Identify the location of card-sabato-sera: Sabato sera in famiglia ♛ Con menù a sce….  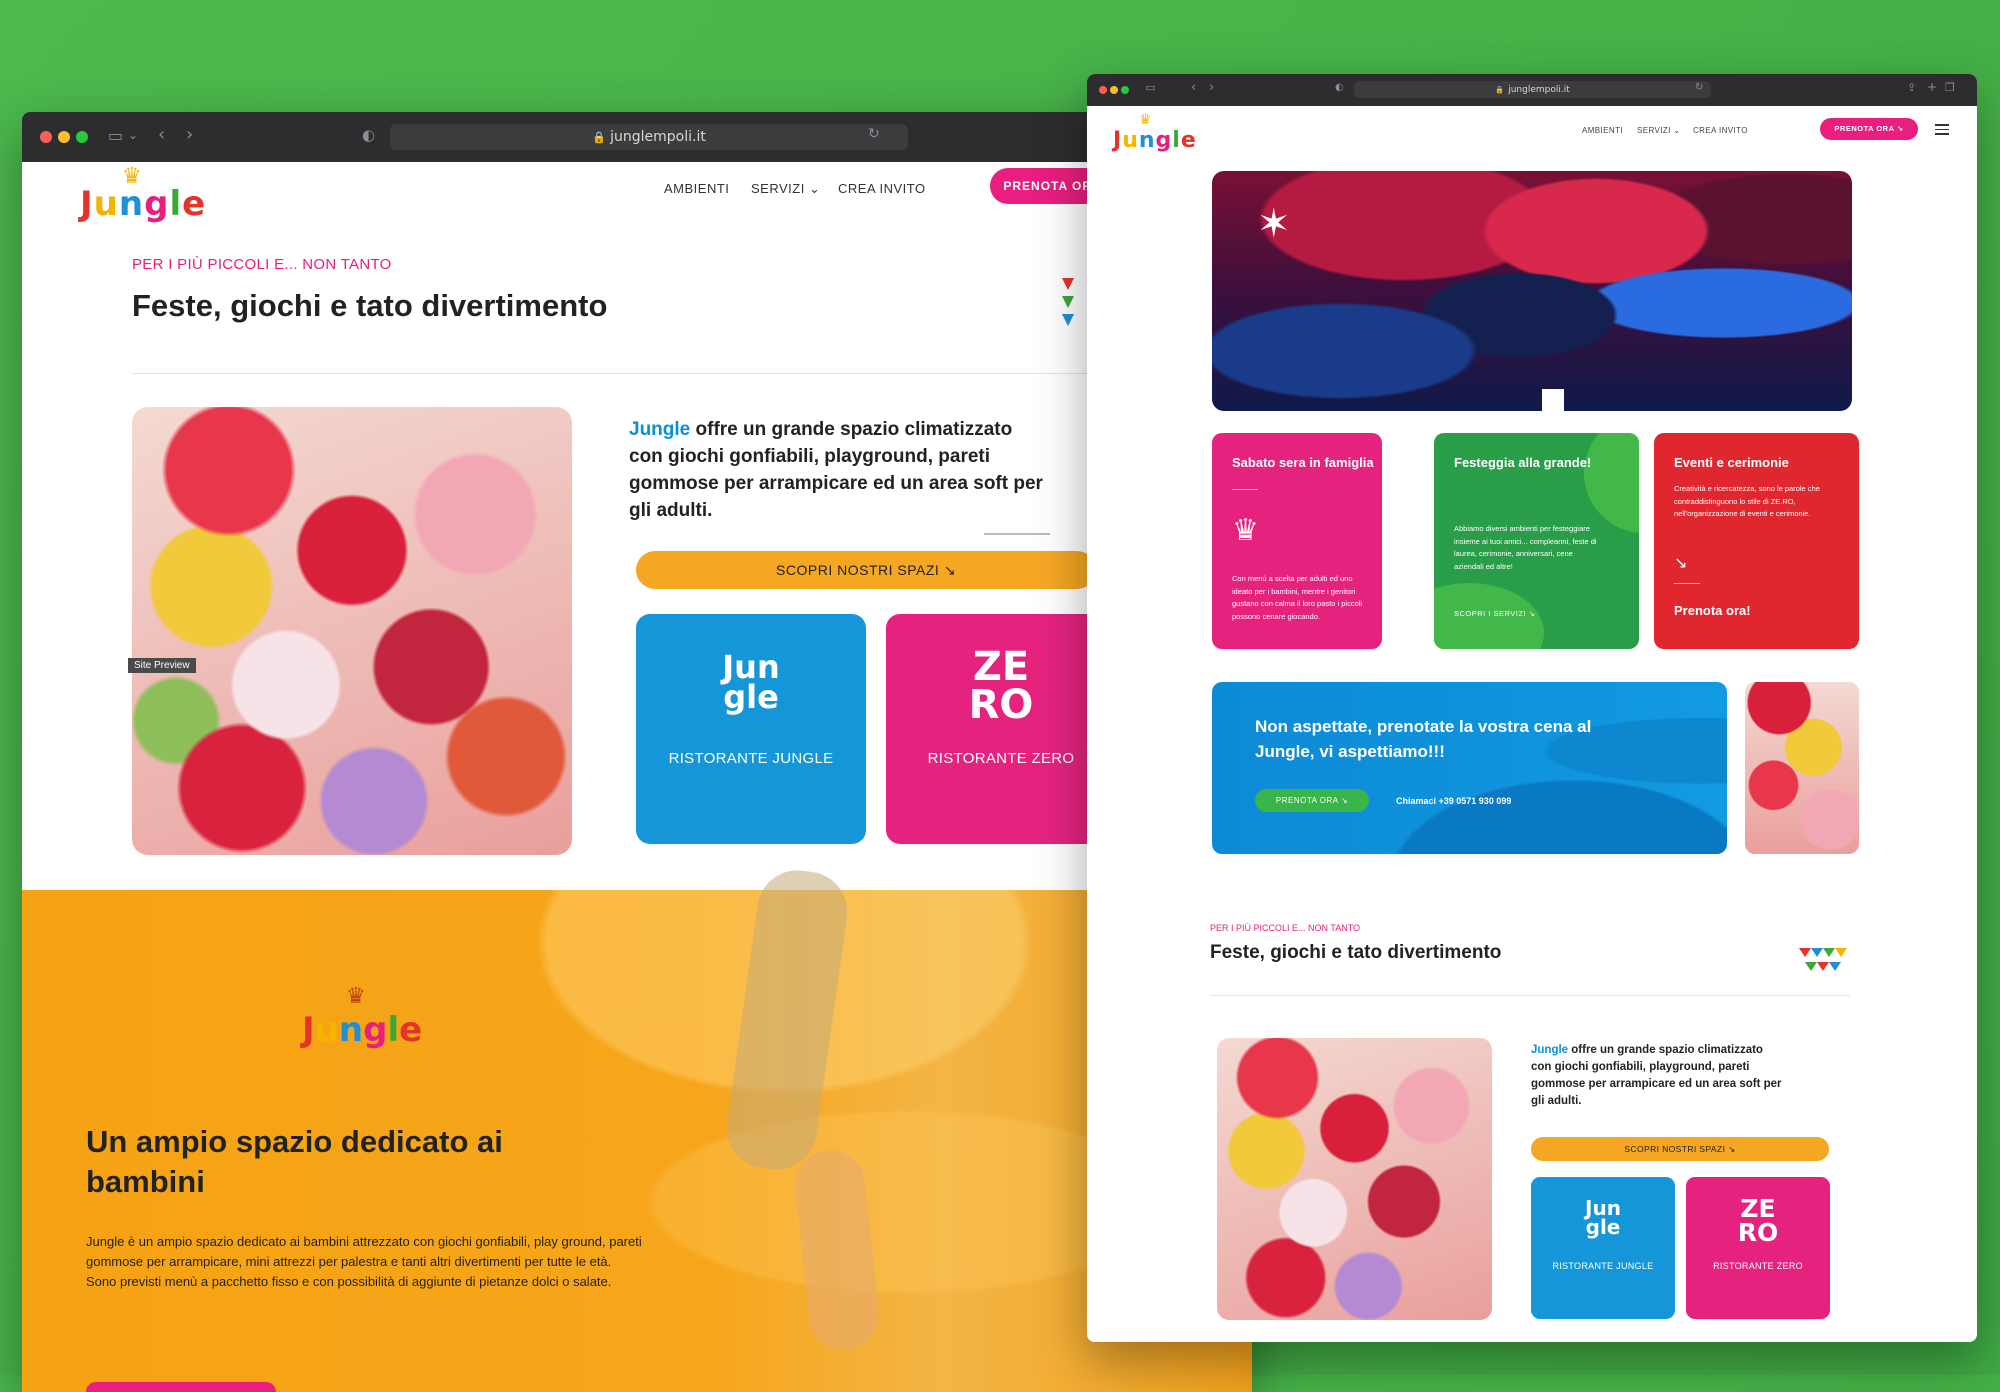
(1297, 541).